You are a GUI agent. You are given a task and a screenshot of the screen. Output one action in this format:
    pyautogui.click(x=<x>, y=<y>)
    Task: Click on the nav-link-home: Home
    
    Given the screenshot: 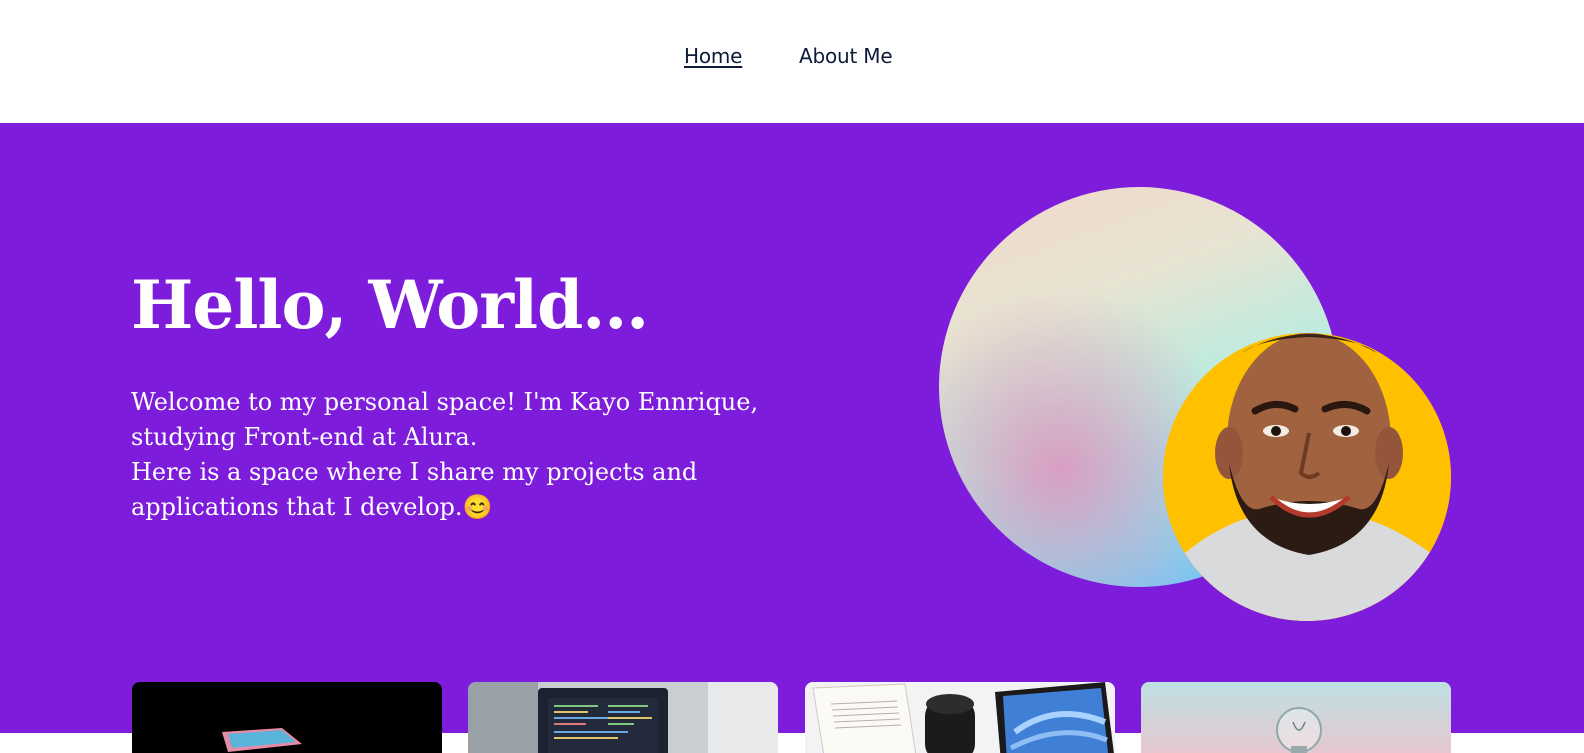 What is the action you would take?
    pyautogui.click(x=713, y=56)
    